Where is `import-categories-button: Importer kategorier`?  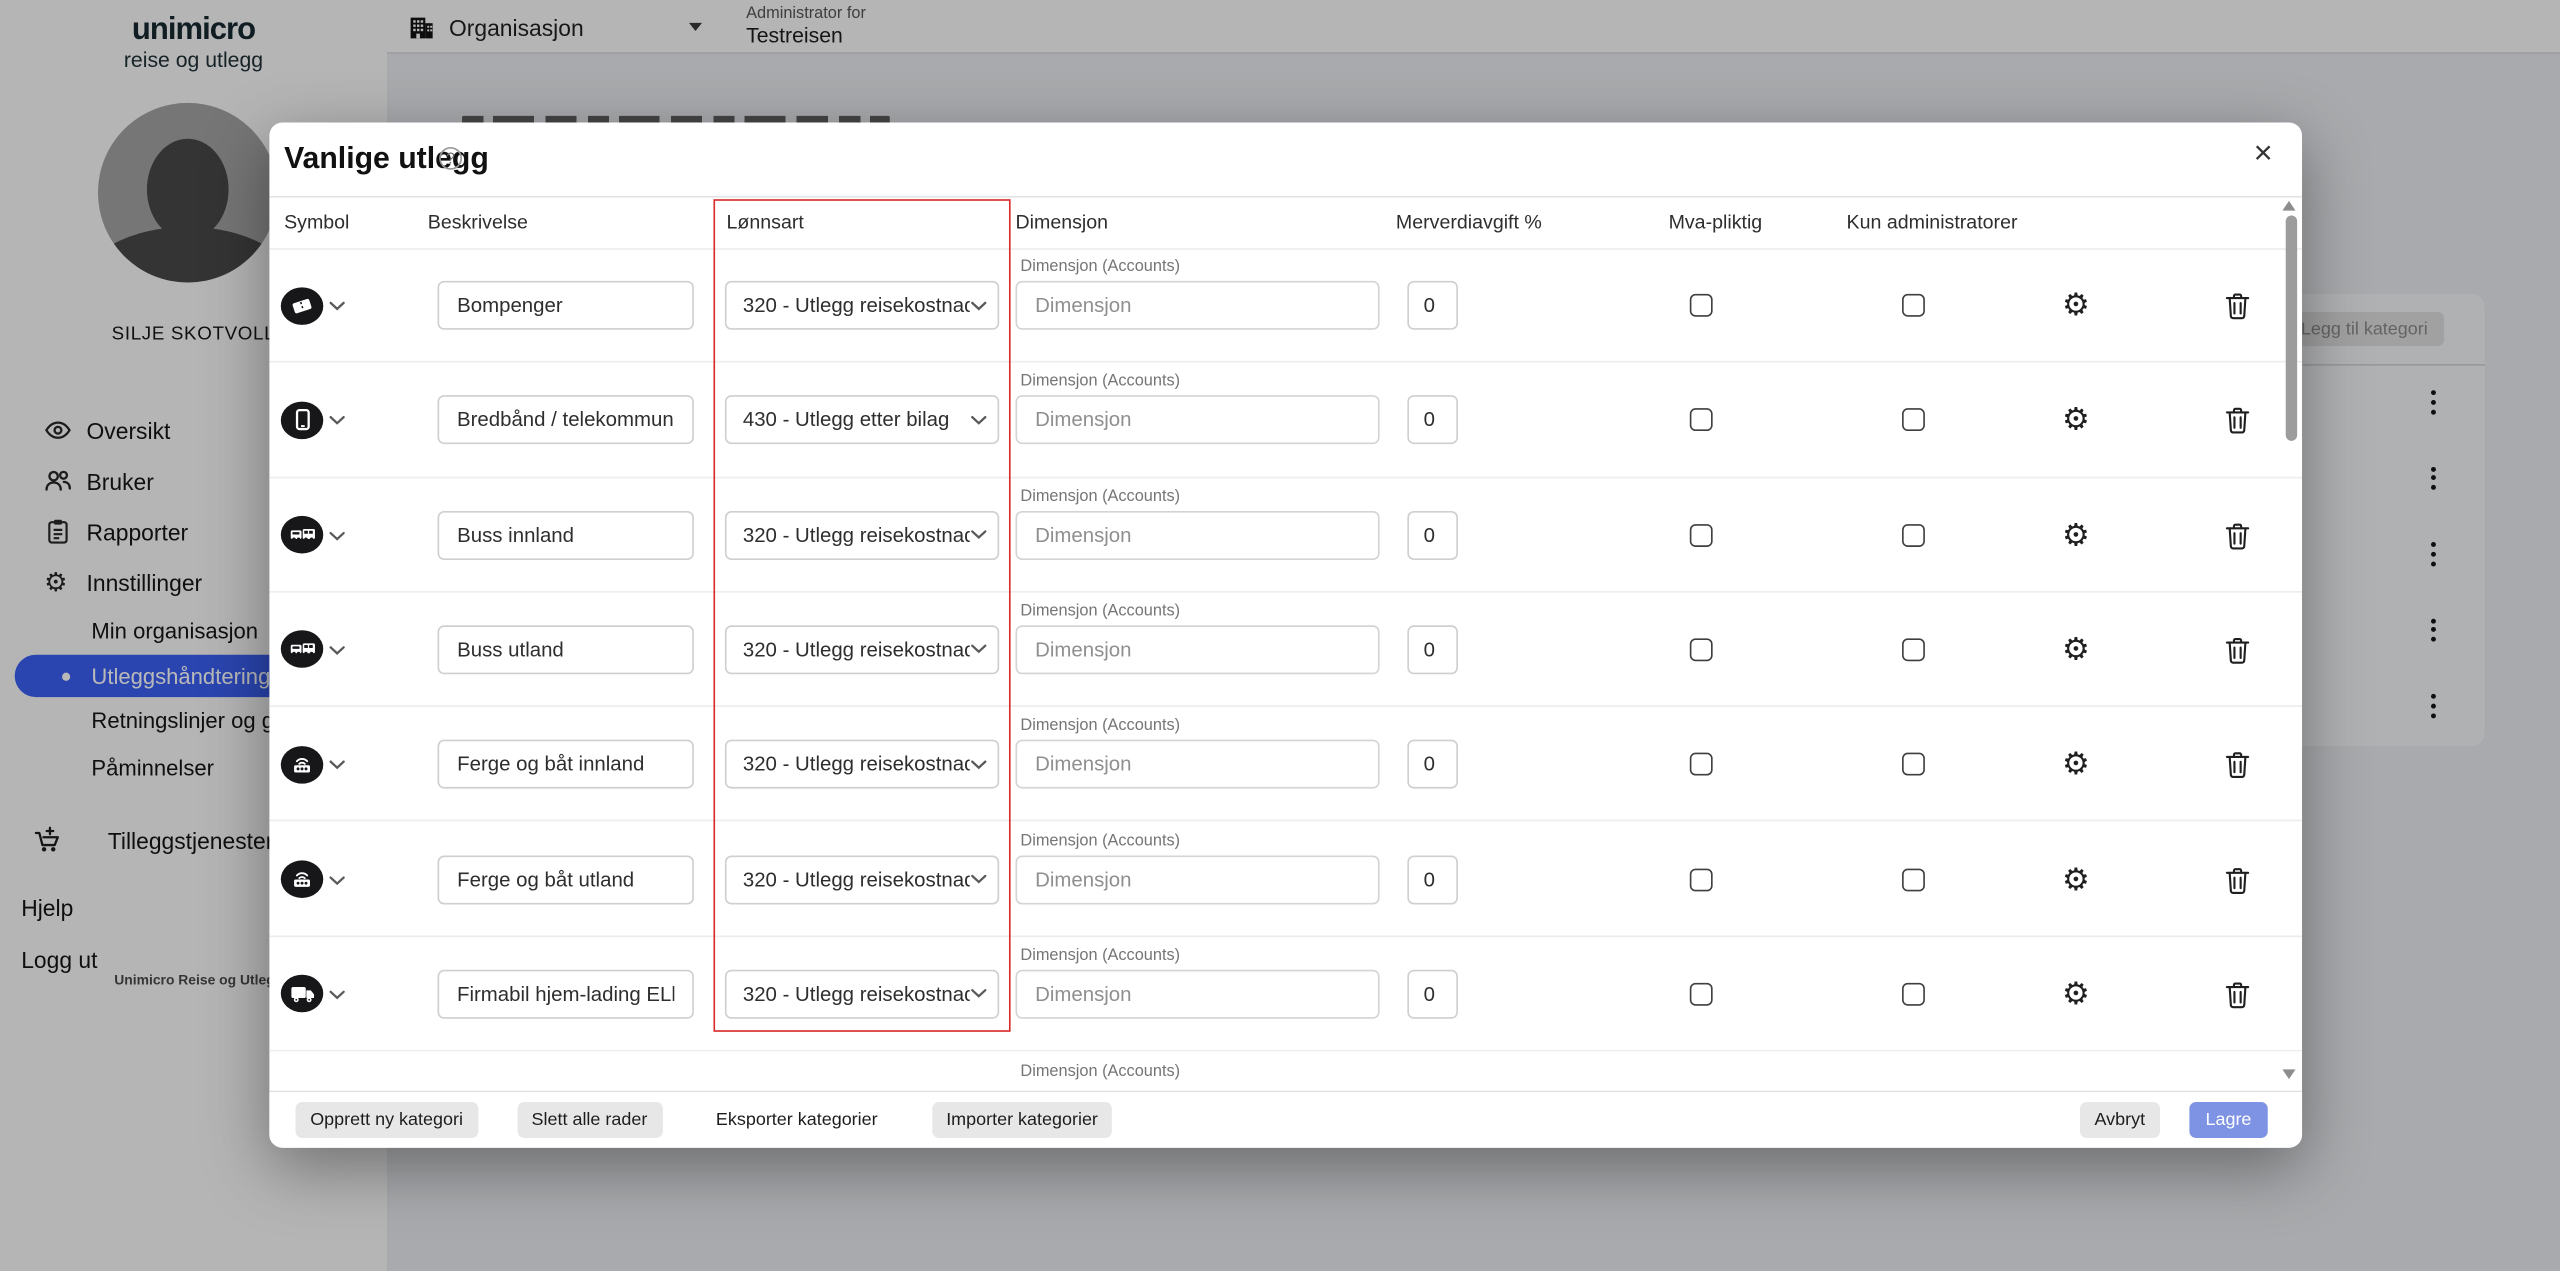 import-categories-button: Importer kategorier is located at coordinates (1022, 1120).